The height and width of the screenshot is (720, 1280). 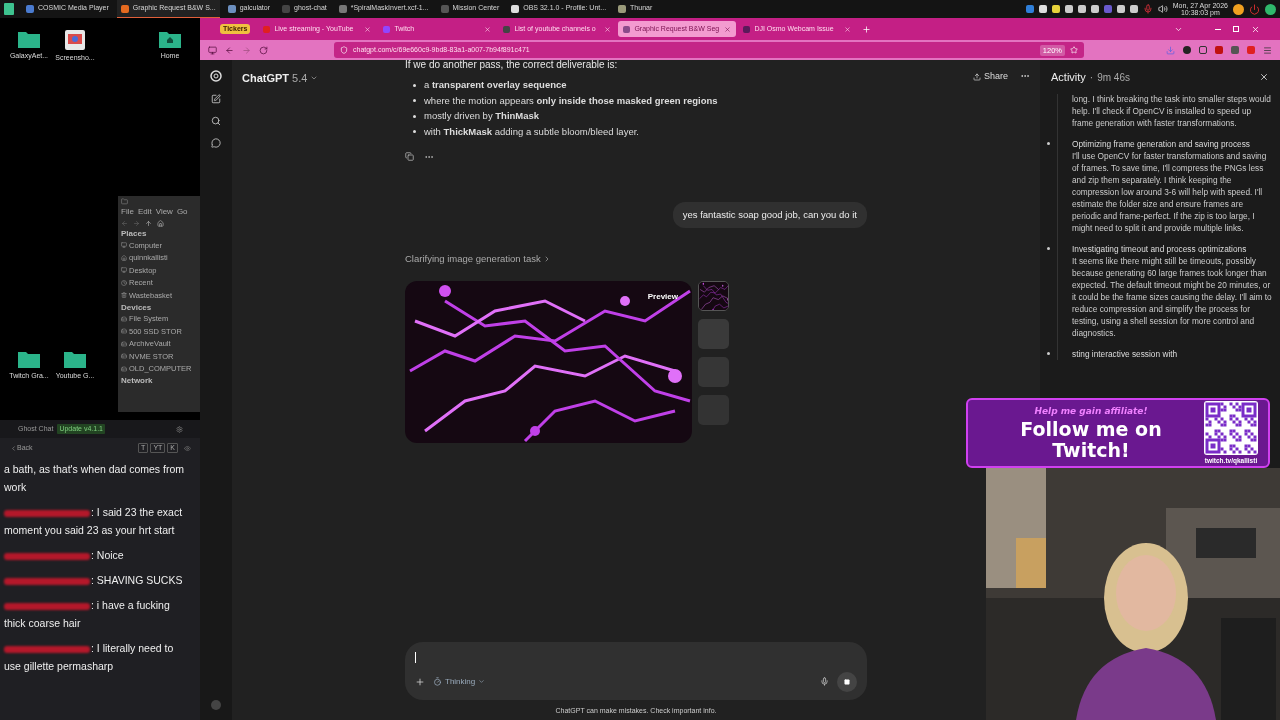 What do you see at coordinates (478, 258) in the screenshot?
I see `thinking-toggle: Clarifying image generation task` at bounding box center [478, 258].